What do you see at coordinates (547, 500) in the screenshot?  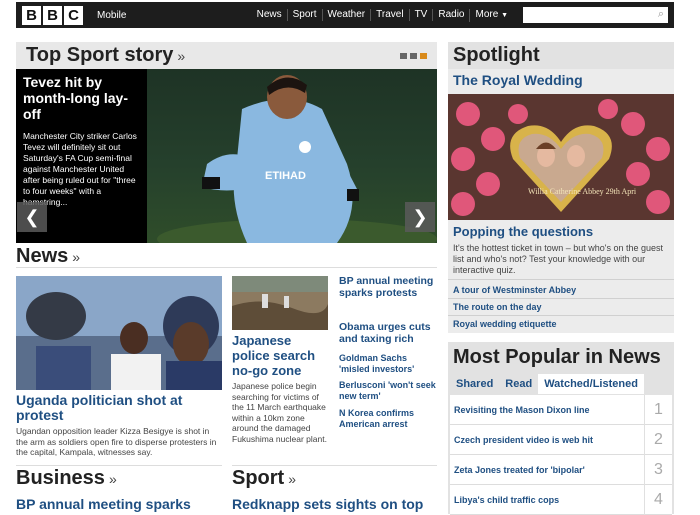 I see `list-item-text: Libya's child traffic cops` at bounding box center [547, 500].